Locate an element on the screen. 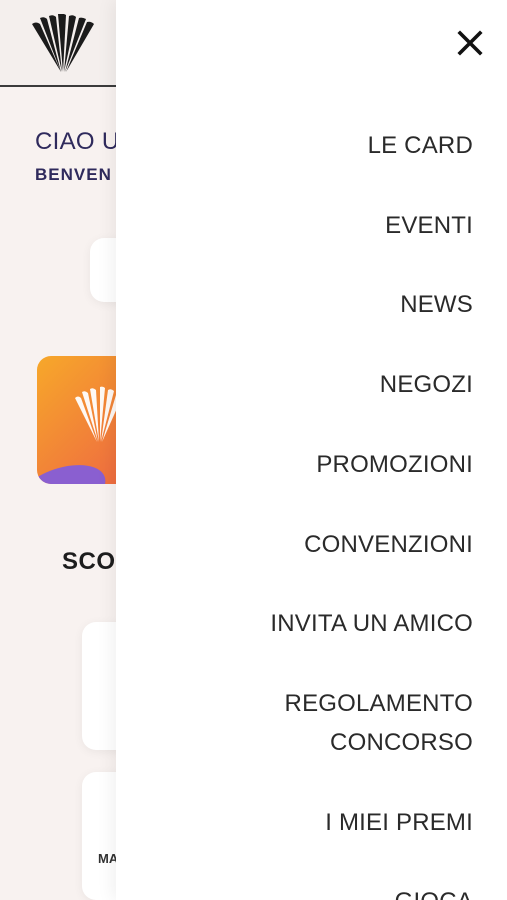 The width and height of the screenshot is (507, 900). menu-item-convenzioni: CONVENZIONI is located at coordinates (303, 544).